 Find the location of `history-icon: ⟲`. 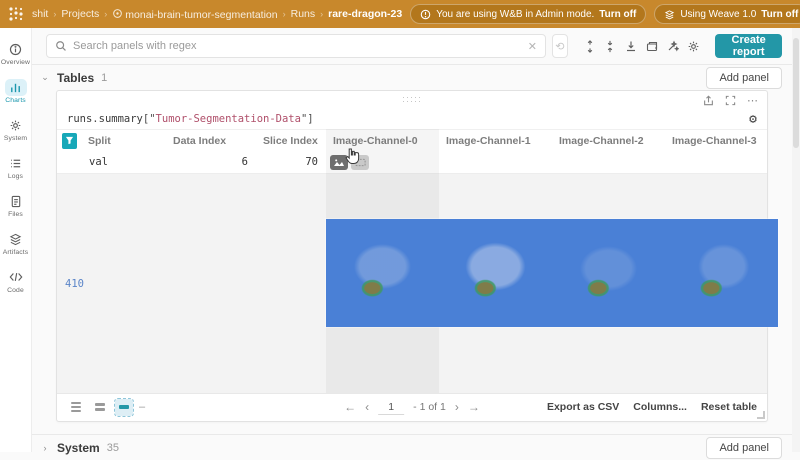

history-icon: ⟲ is located at coordinates (560, 46).